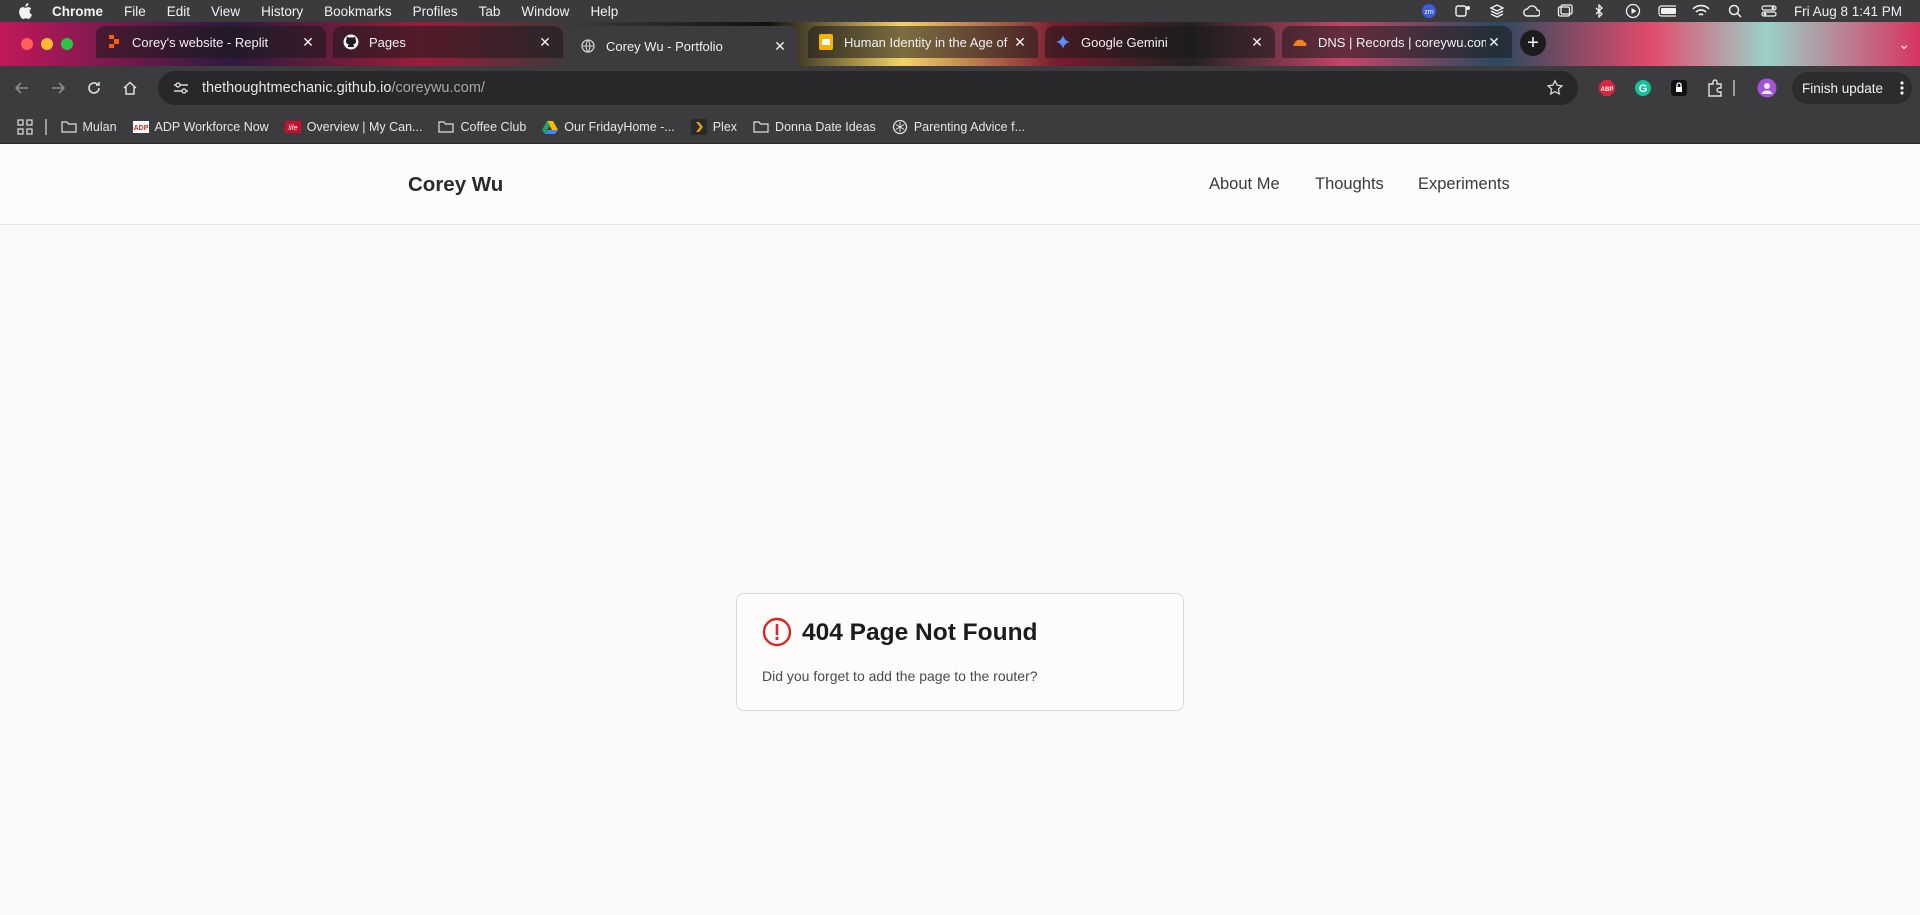 This screenshot has height=915, width=1920. What do you see at coordinates (1063, 42) in the screenshot?
I see `gemini-icon` at bounding box center [1063, 42].